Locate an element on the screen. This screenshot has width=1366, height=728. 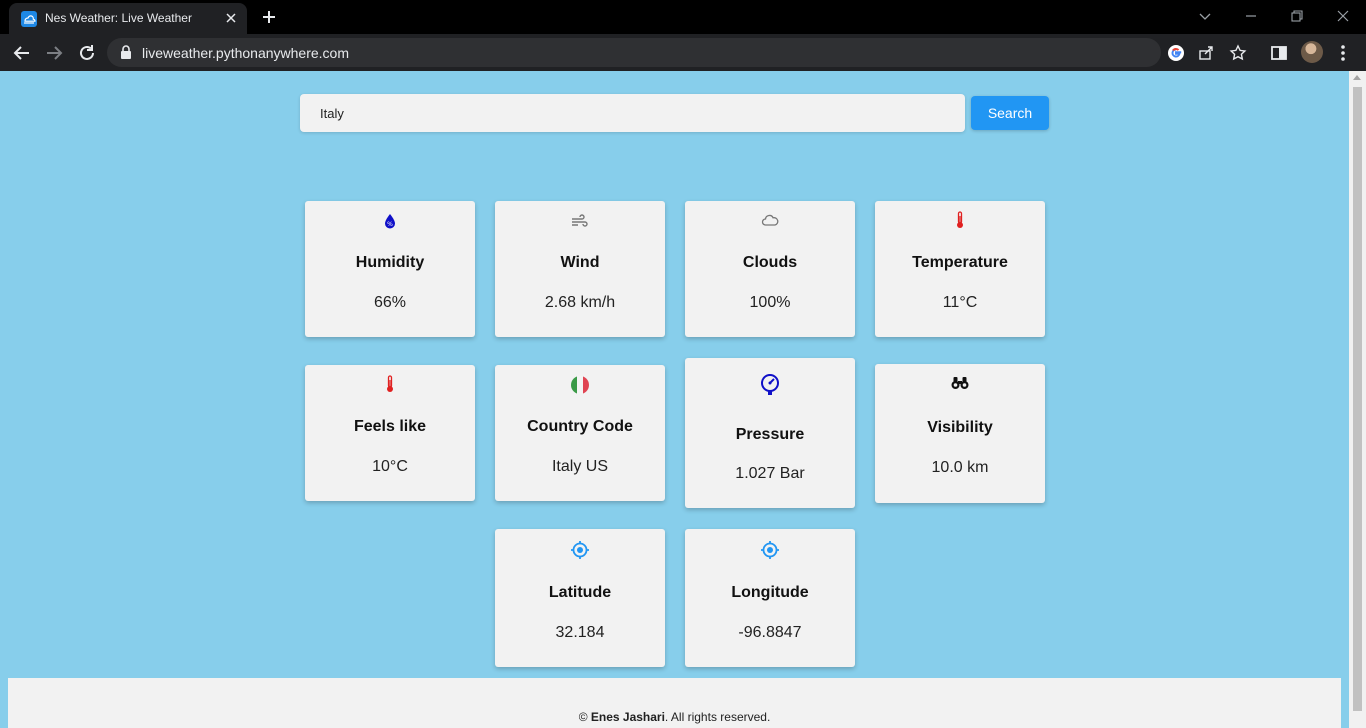
browser-tab-strip: Nes Weather: Live Weather is located at coordinates (683, 17).